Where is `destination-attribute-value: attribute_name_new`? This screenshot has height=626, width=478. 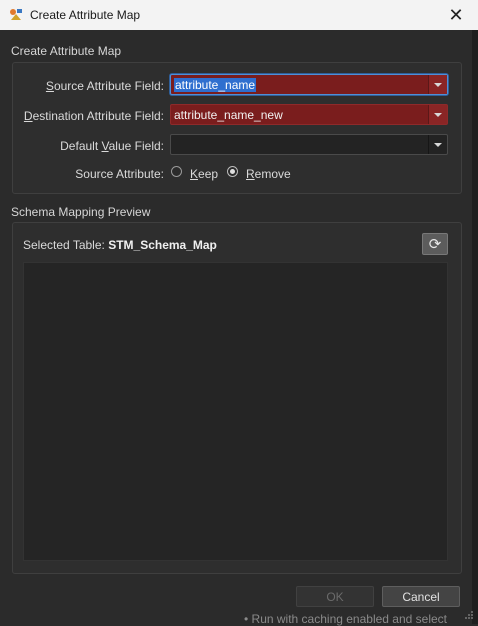
destination-attribute-value: attribute_name_new is located at coordinates (228, 115).